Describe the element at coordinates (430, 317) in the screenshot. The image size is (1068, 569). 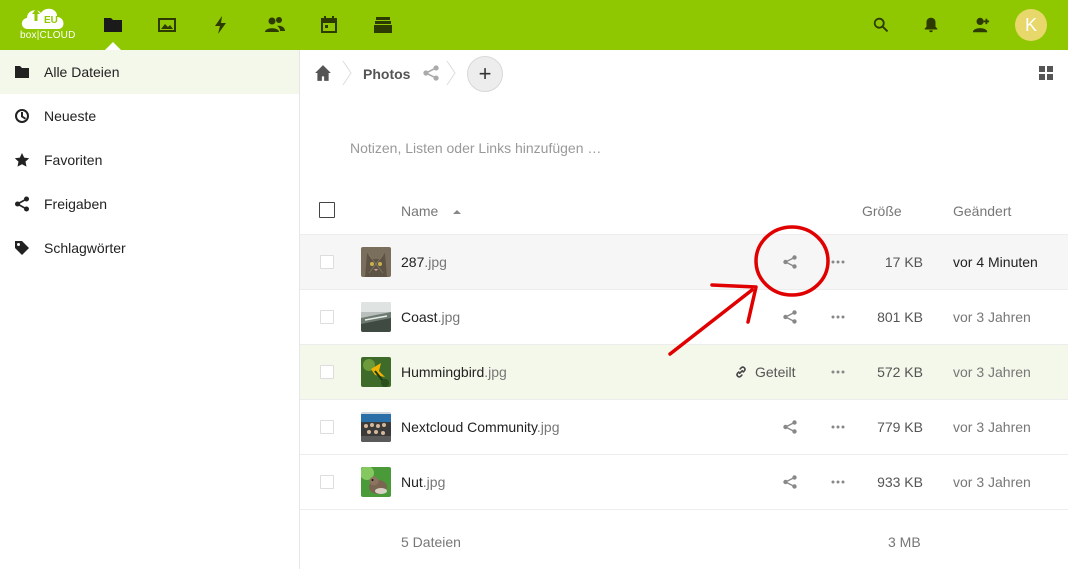
I see `file-name: Coast.jpg` at that location.